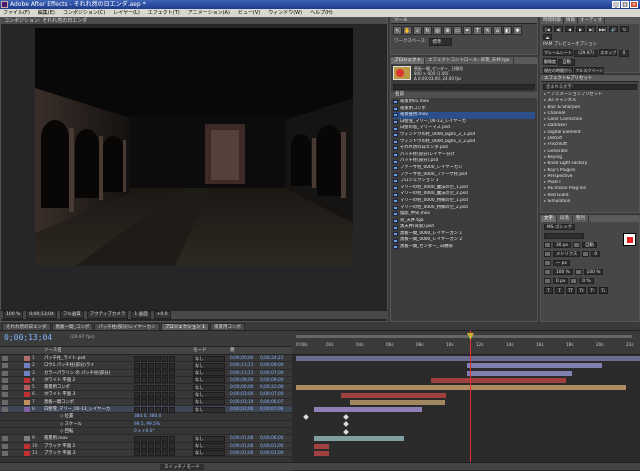  Describe the element at coordinates (569, 29) in the screenshot. I see `play-reverse-button: ◀` at that location.